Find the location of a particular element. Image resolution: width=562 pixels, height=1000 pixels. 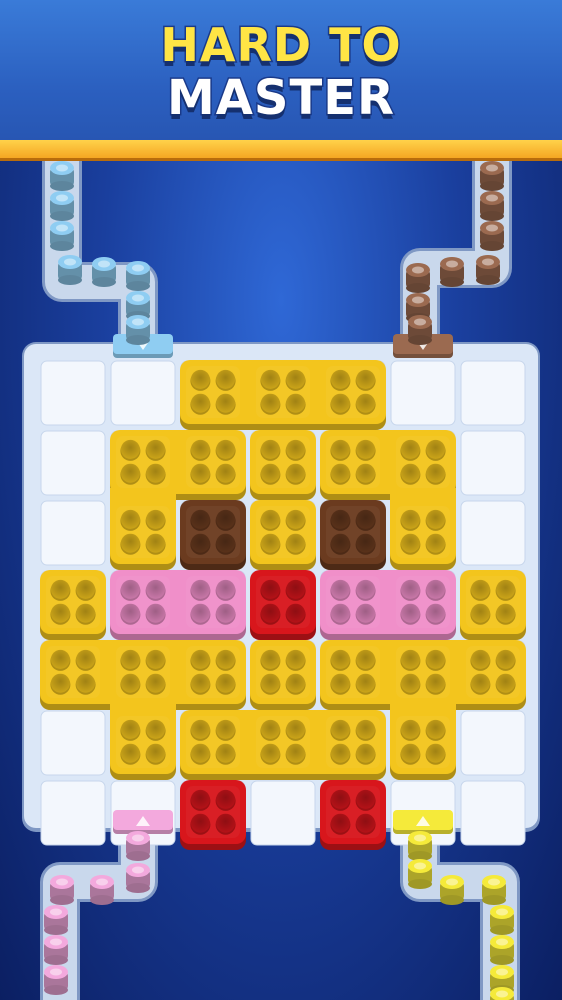

track is located at coordinates (460, 909).